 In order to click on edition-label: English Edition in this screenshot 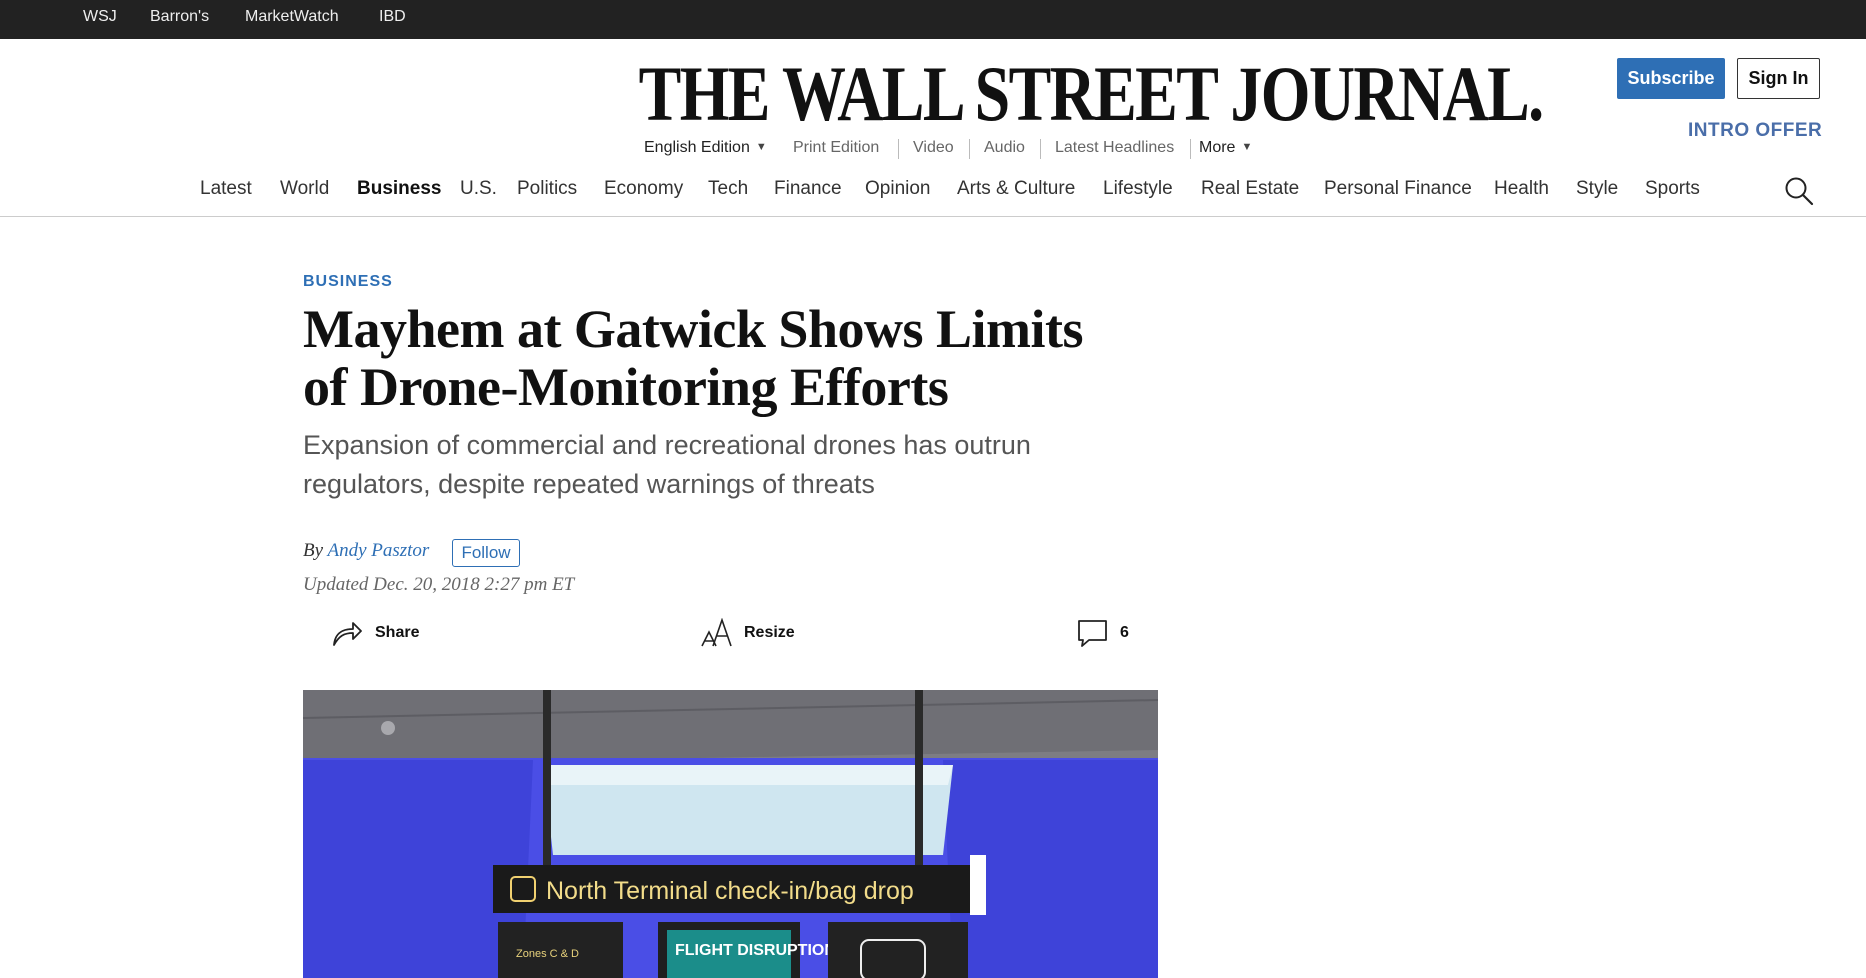, I will do `click(697, 147)`.